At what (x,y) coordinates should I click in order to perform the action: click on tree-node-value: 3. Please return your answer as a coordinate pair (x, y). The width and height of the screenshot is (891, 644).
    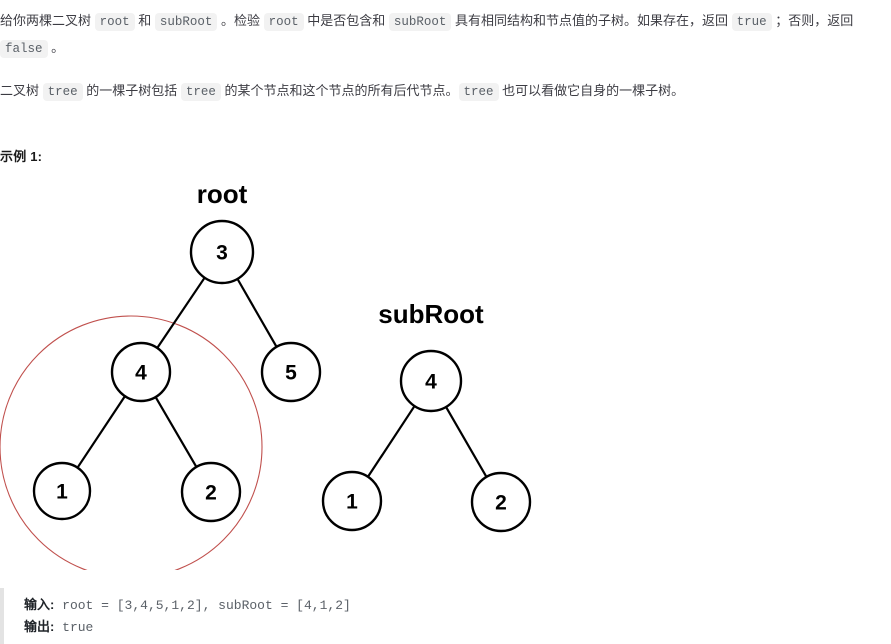
    Looking at the image, I should click on (222, 253).